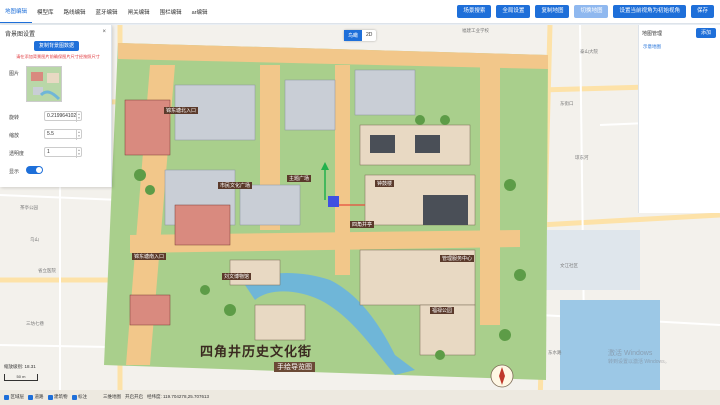  Describe the element at coordinates (639, 362) in the screenshot. I see `watermark-line: 转到设置以激活 Windows。` at that location.